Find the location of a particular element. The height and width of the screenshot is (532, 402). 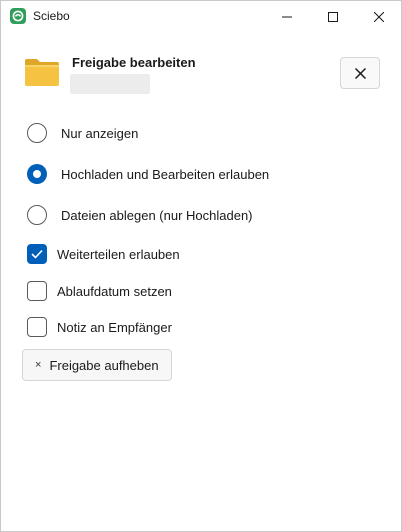

maximize-icon is located at coordinates (333, 16).